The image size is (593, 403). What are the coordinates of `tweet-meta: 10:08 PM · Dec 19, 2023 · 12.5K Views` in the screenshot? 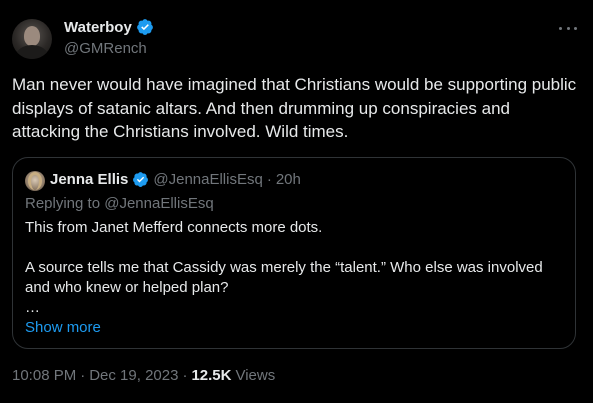 It's located at (143, 375).